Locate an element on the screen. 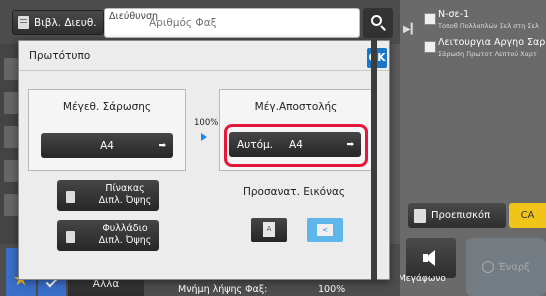 Image resolution: width=546 pixels, height=296 pixels. search-icon is located at coordinates (376, 20).